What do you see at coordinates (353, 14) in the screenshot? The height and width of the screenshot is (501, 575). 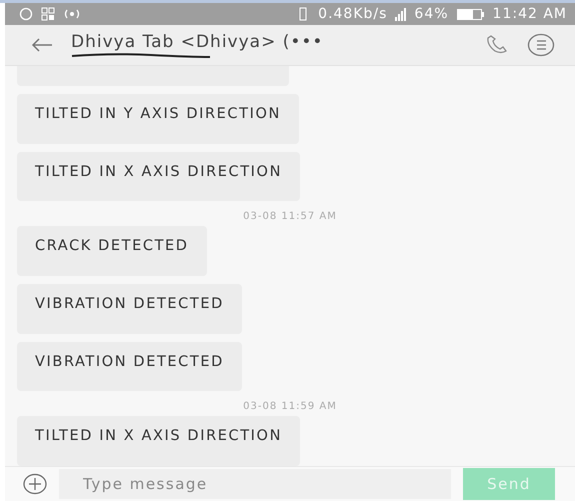 I see `network-speed: 0.48Kb/s` at bounding box center [353, 14].